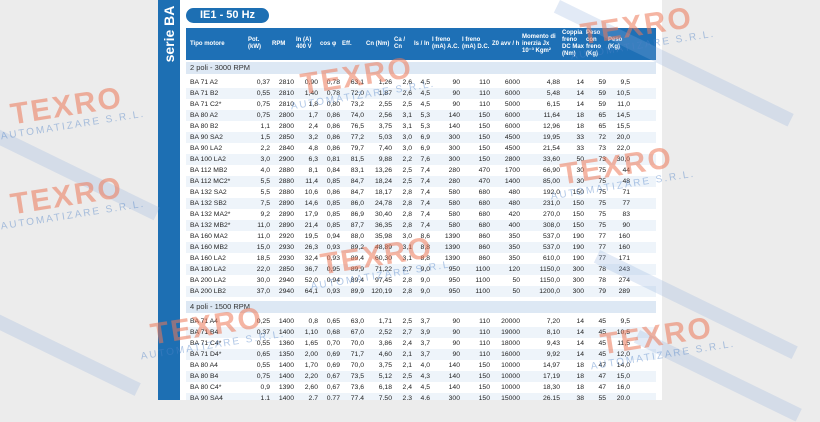 This screenshot has height=422, width=820. What do you see at coordinates (623, 365) in the screenshot?
I see `table-cell: 14,0` at bounding box center [623, 365].